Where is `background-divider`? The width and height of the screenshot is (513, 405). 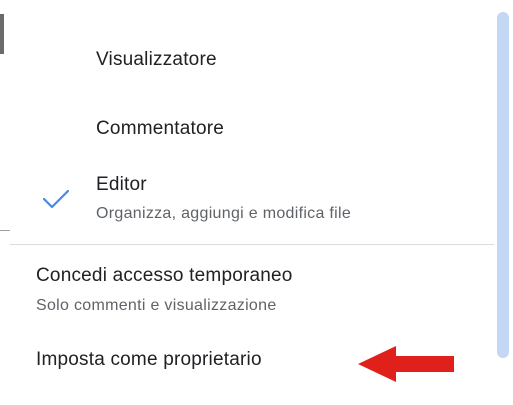
background-divider is located at coordinates (5, 230).